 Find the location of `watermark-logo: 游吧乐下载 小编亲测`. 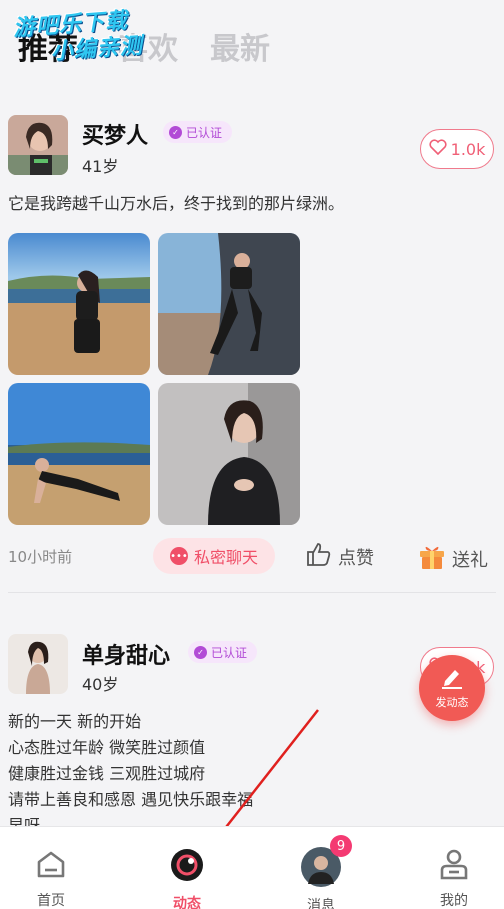

watermark-logo: 游吧乐下载 小编亲测 is located at coordinates (77, 38).